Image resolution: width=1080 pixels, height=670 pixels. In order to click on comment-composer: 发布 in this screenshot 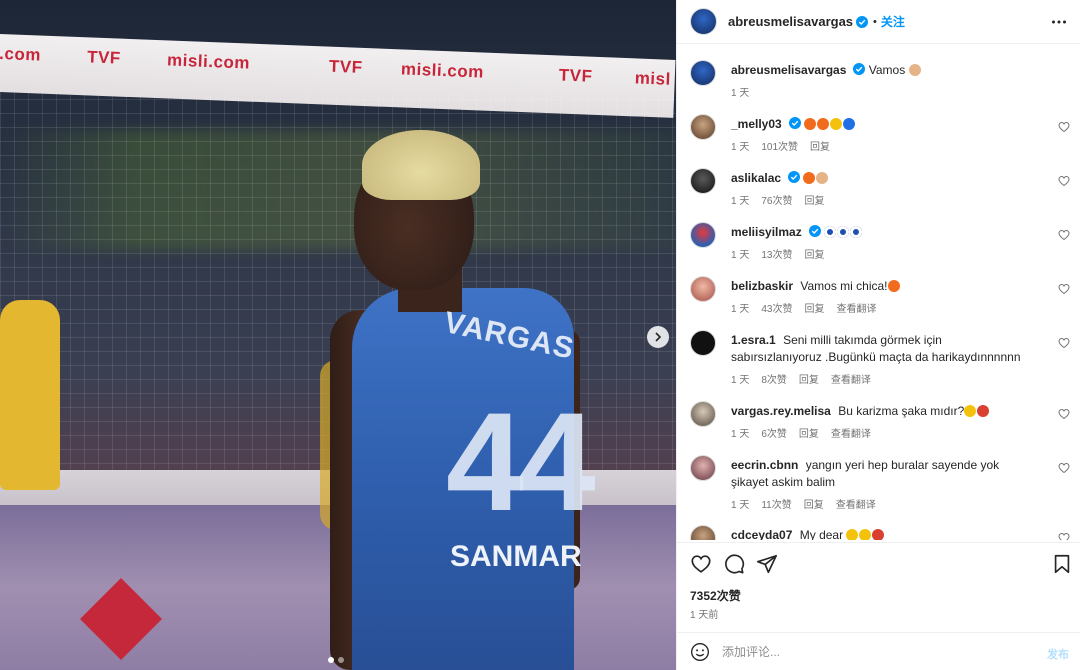, I will do `click(878, 651)`.